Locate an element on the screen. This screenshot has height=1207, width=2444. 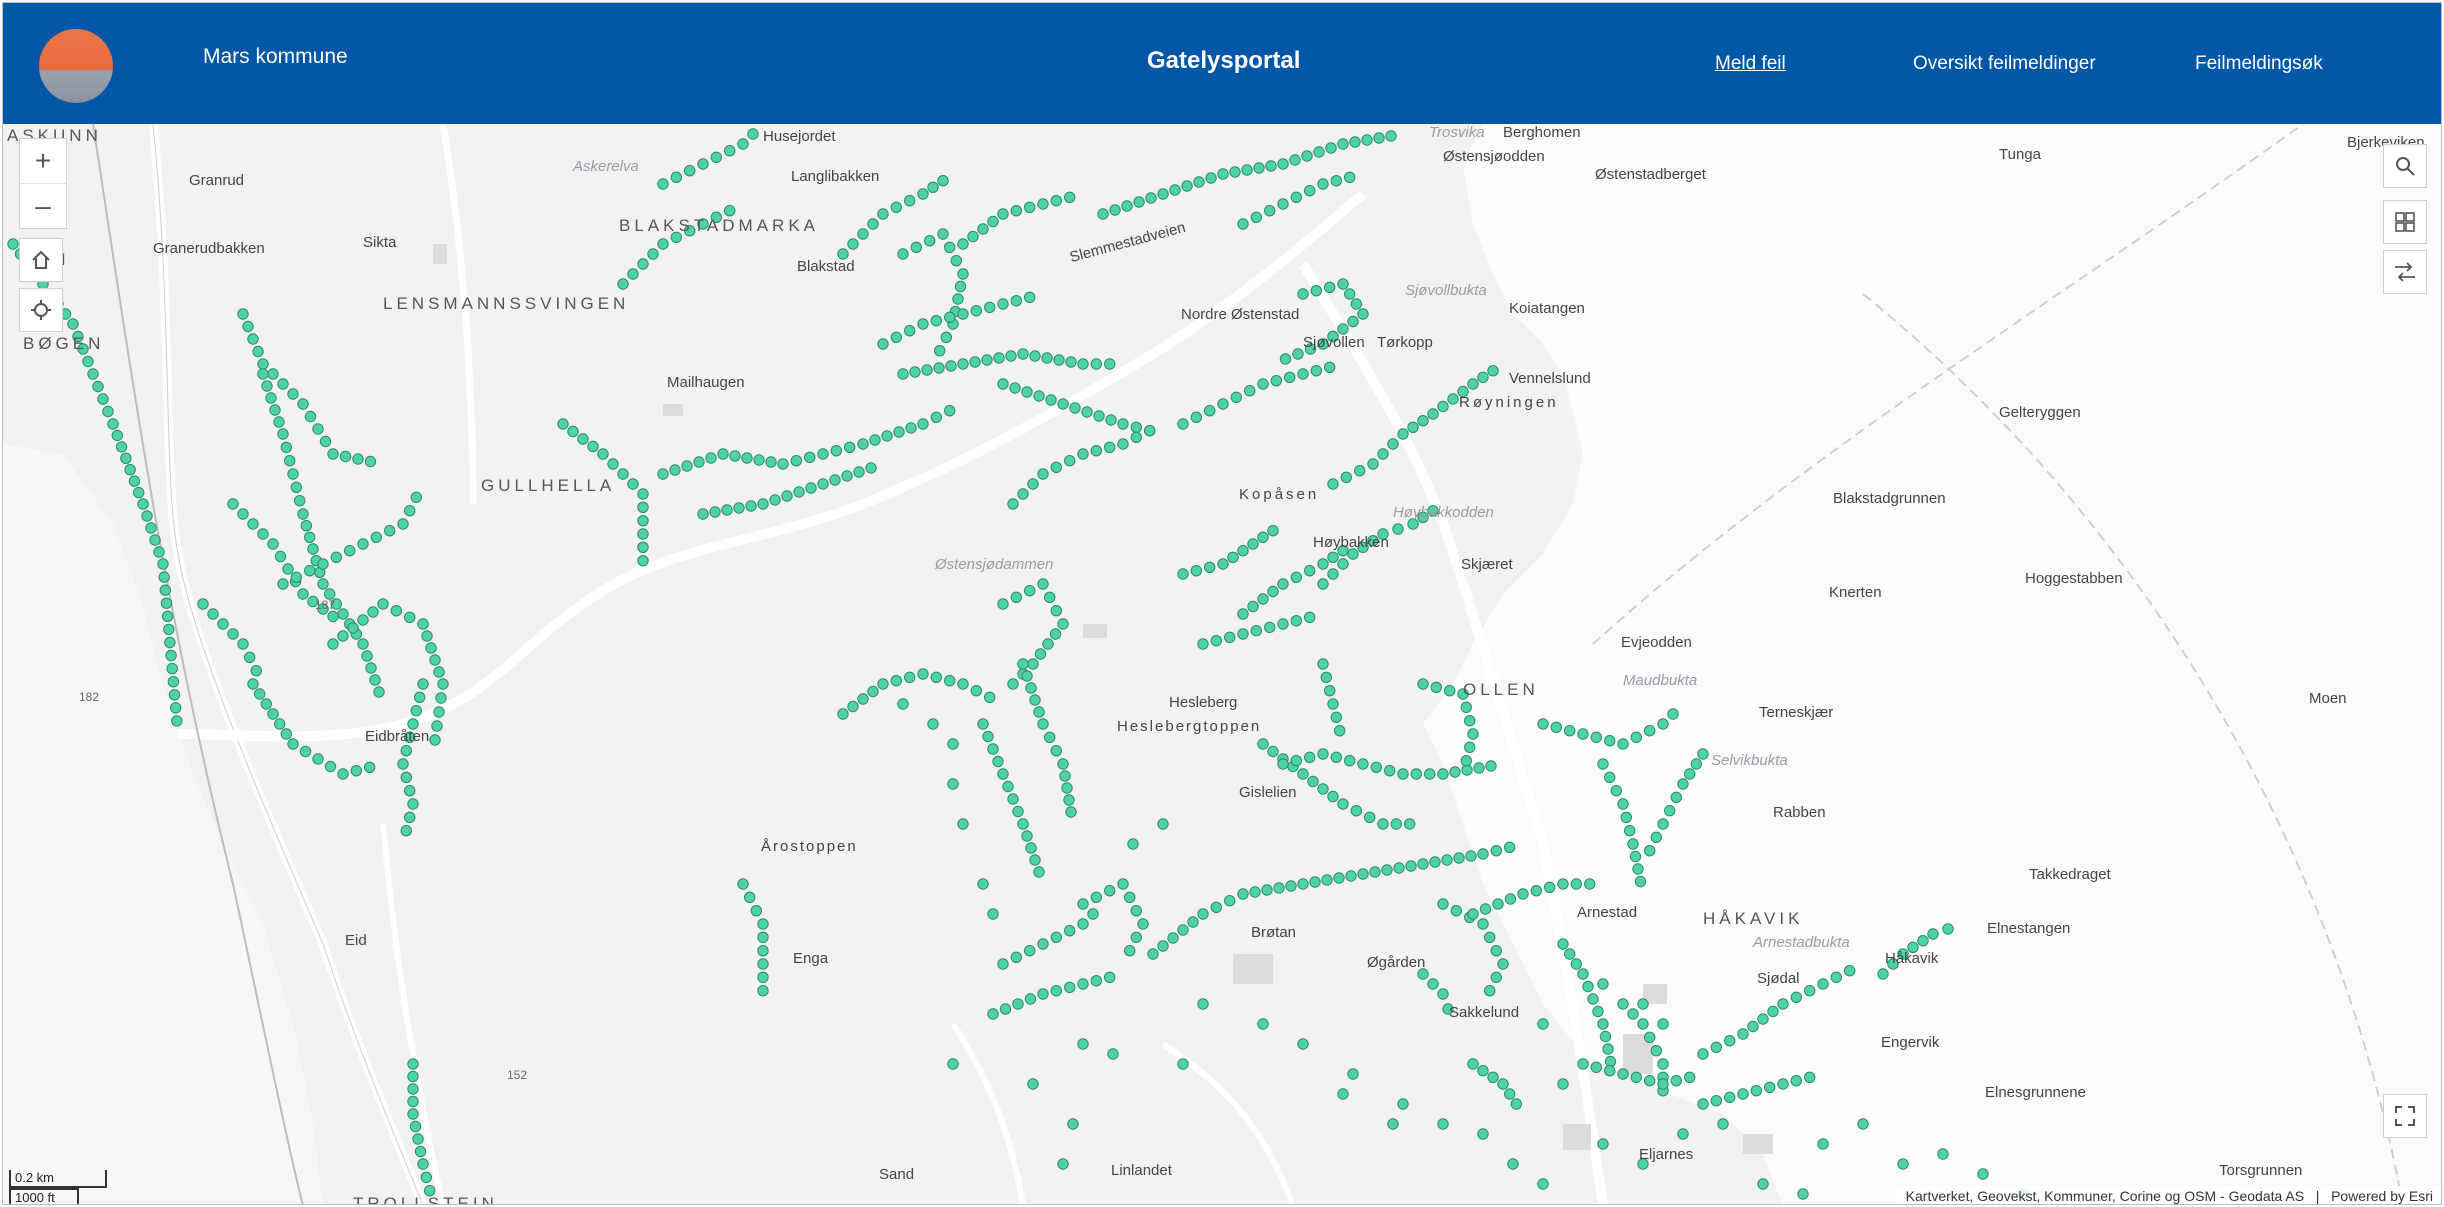
layers-button is located at coordinates (2405, 272).